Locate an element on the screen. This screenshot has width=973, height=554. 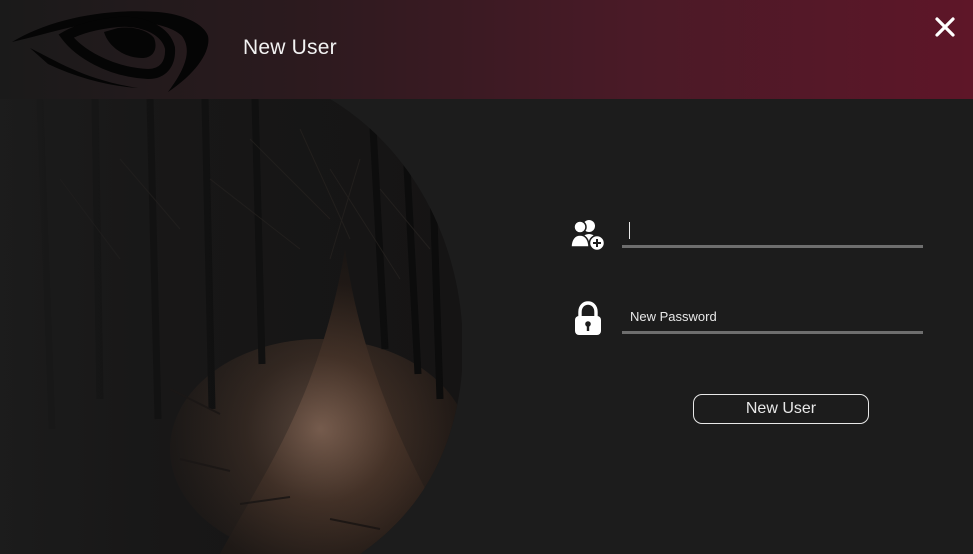
username-input is located at coordinates (772, 230).